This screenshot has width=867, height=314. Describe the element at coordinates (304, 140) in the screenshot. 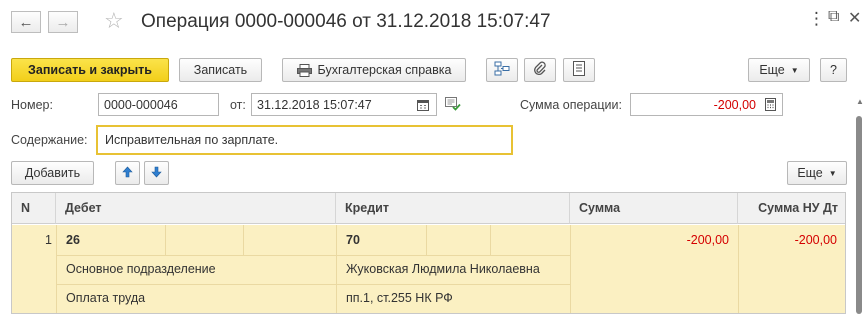

I see `content-field: Исправительная по зарплате.` at that location.